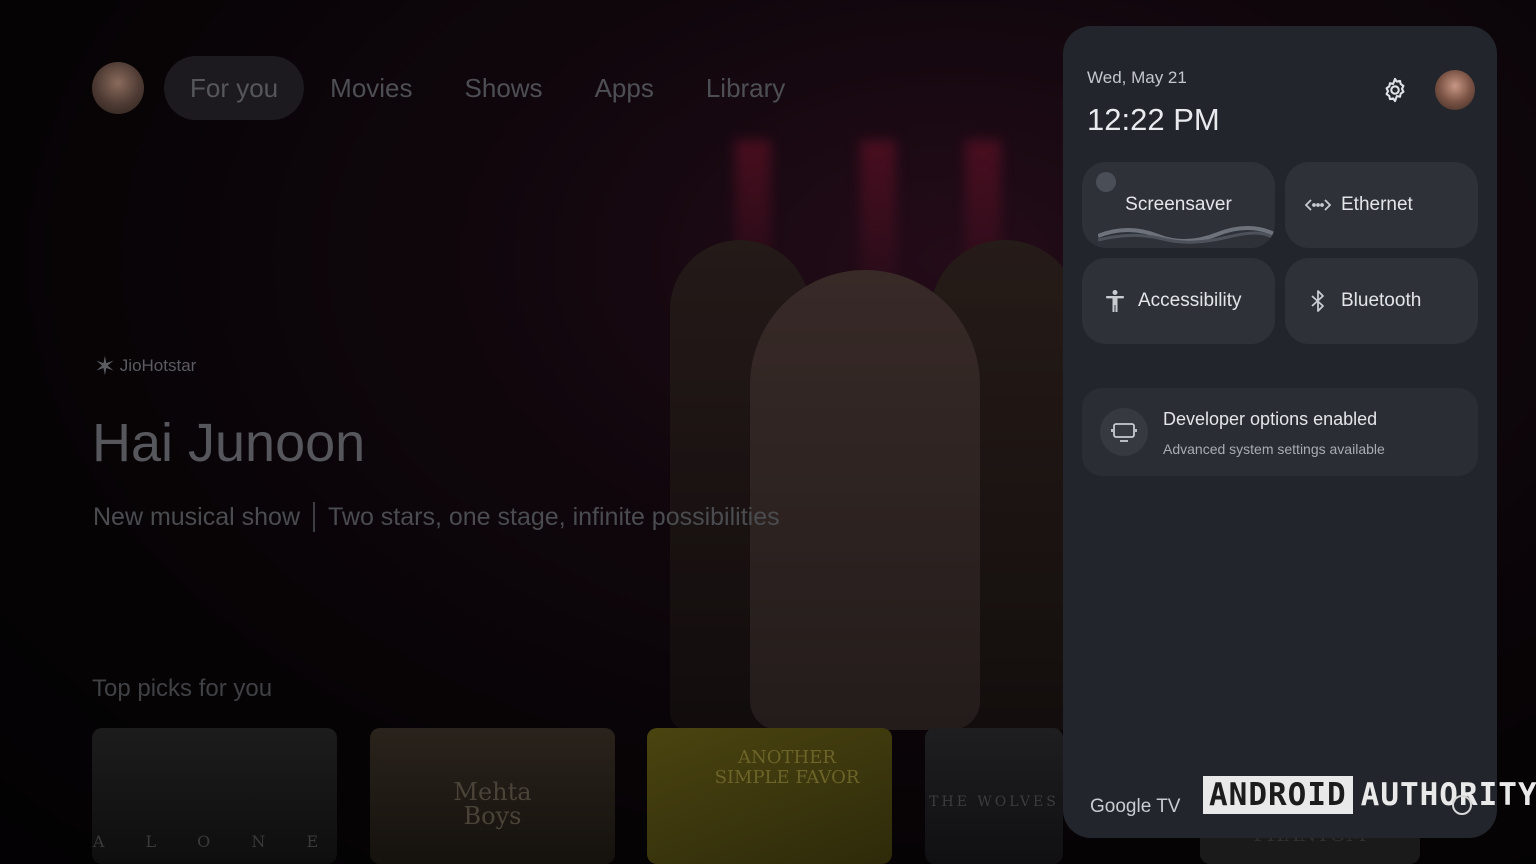 This screenshot has width=1536, height=864. I want to click on star-icon: ✶, so click(105, 366).